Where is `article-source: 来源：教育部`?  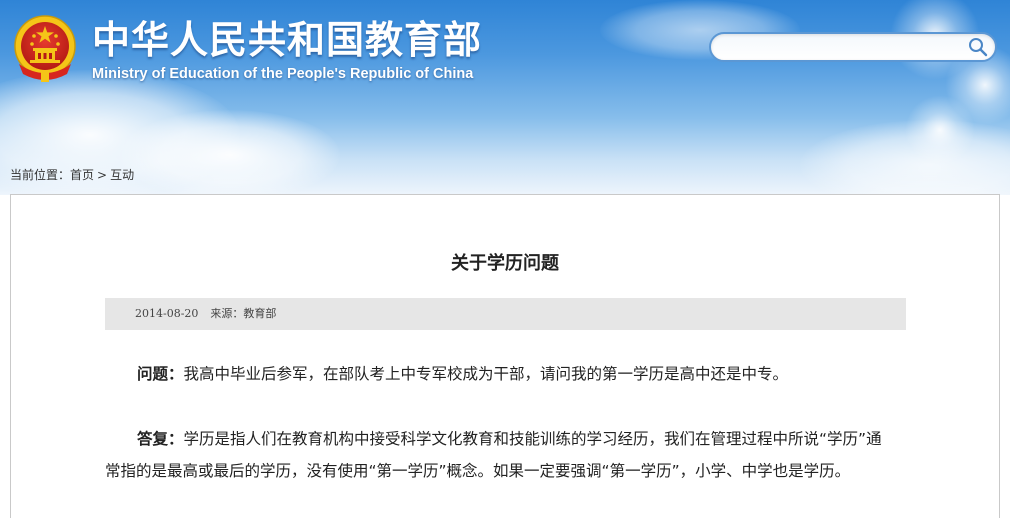 article-source: 来源：教育部 is located at coordinates (243, 313).